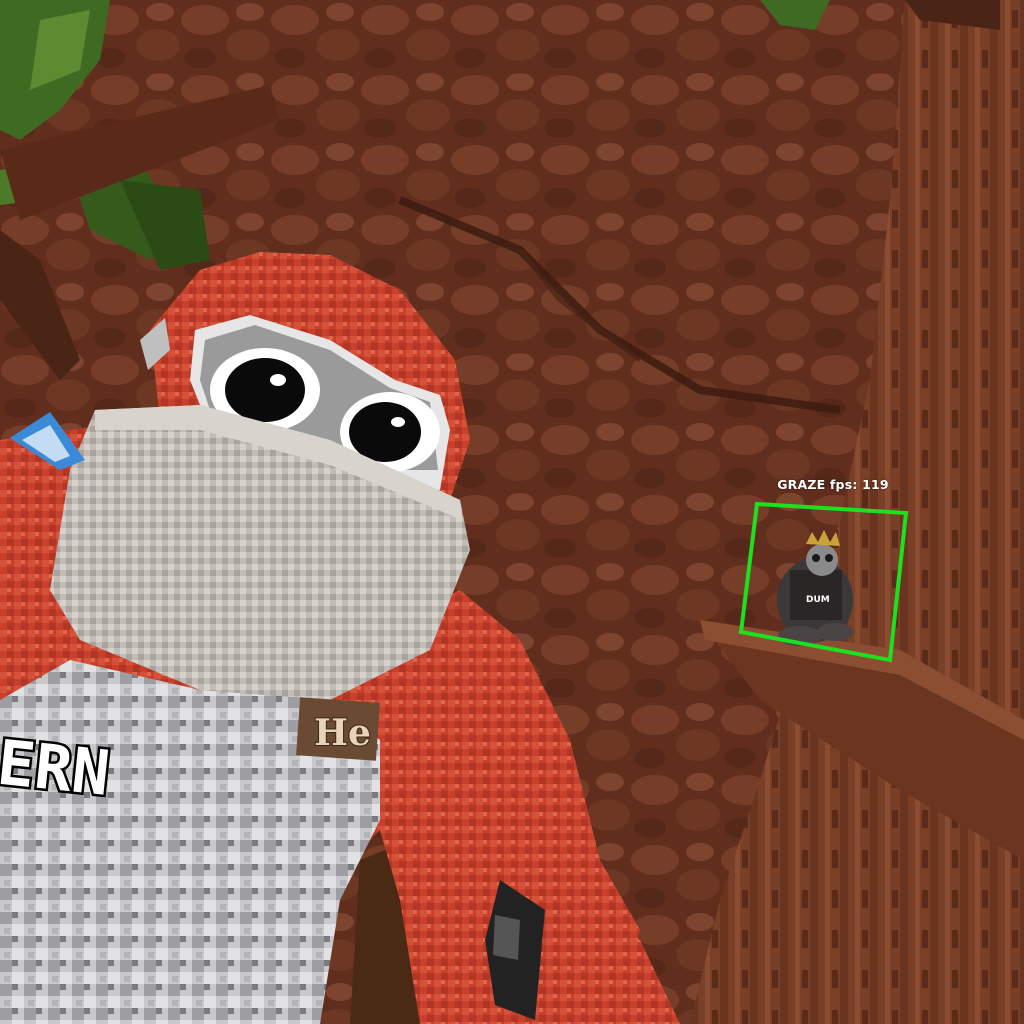 The height and width of the screenshot is (1024, 1024). I want to click on target-name: GRAZE, so click(801, 484).